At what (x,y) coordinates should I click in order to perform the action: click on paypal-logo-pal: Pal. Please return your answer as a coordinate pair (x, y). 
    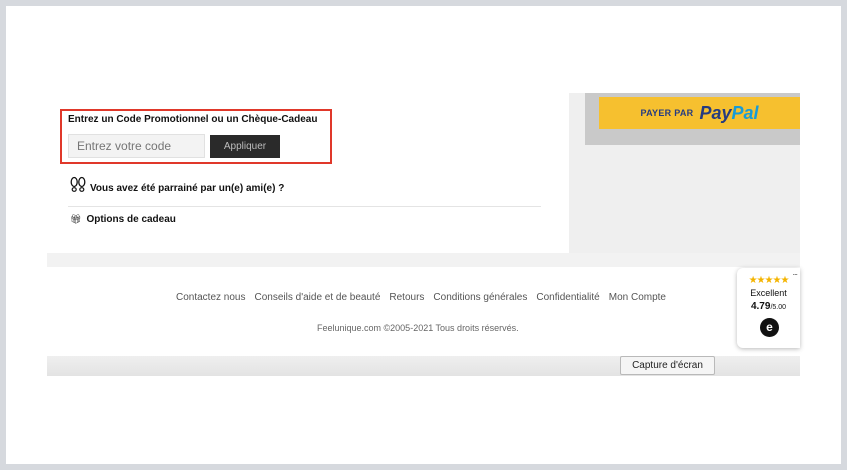
    Looking at the image, I should click on (745, 112).